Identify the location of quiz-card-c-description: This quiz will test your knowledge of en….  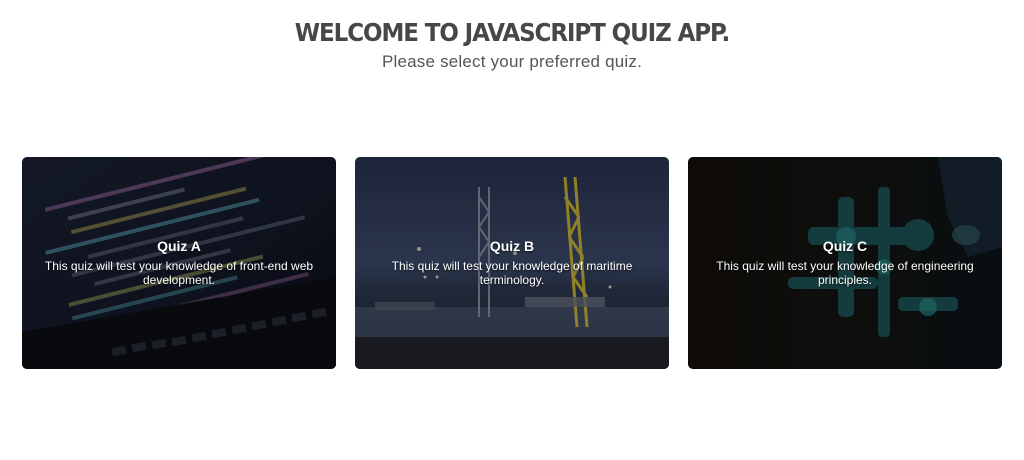
(845, 273).